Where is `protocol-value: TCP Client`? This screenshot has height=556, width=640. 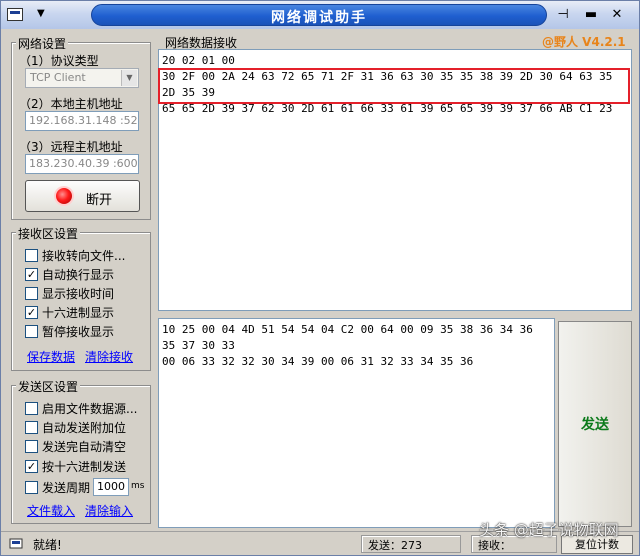 protocol-value: TCP Client is located at coordinates (58, 77).